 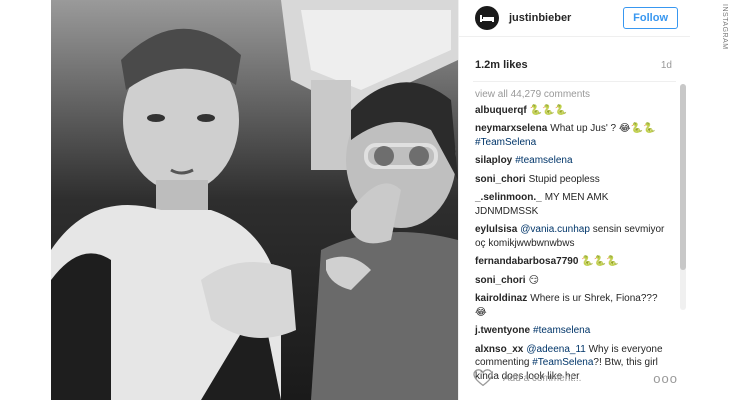 What do you see at coordinates (481, 312) in the screenshot?
I see `comment-emoji: 😂` at bounding box center [481, 312].